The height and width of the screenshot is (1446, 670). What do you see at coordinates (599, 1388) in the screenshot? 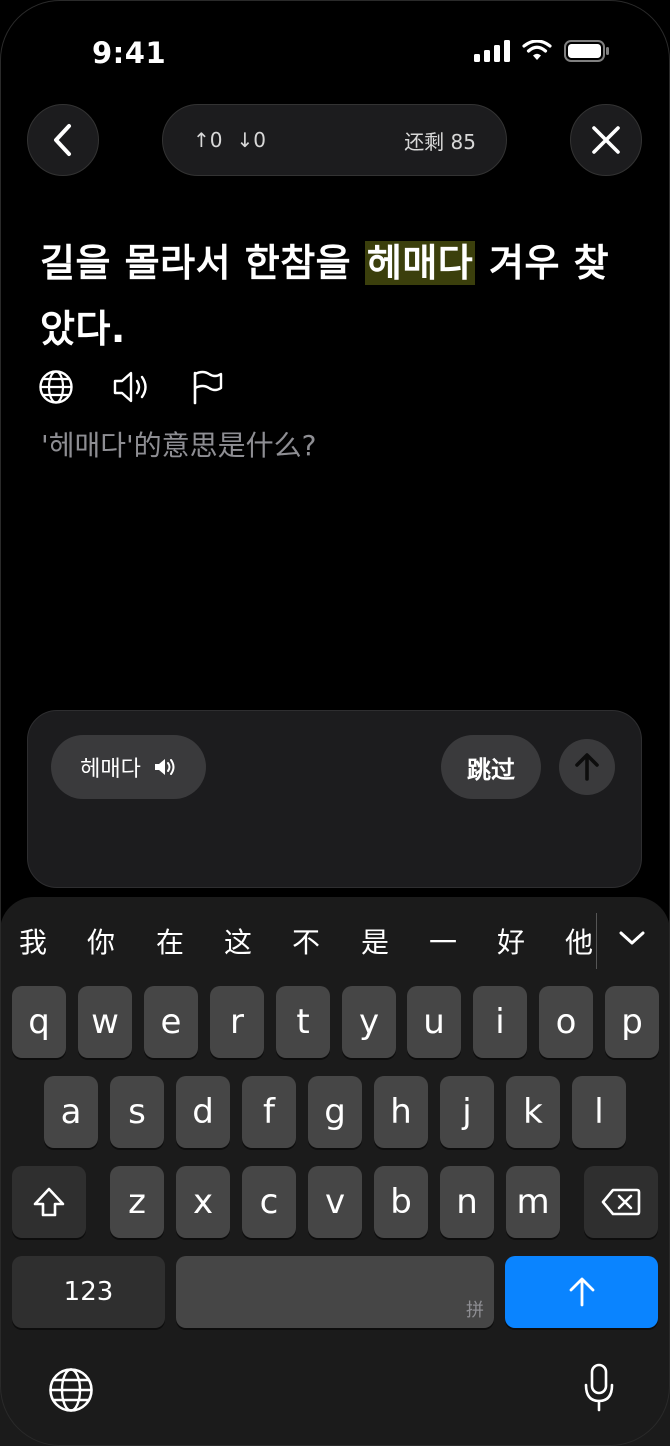
I see `microphone-icon` at bounding box center [599, 1388].